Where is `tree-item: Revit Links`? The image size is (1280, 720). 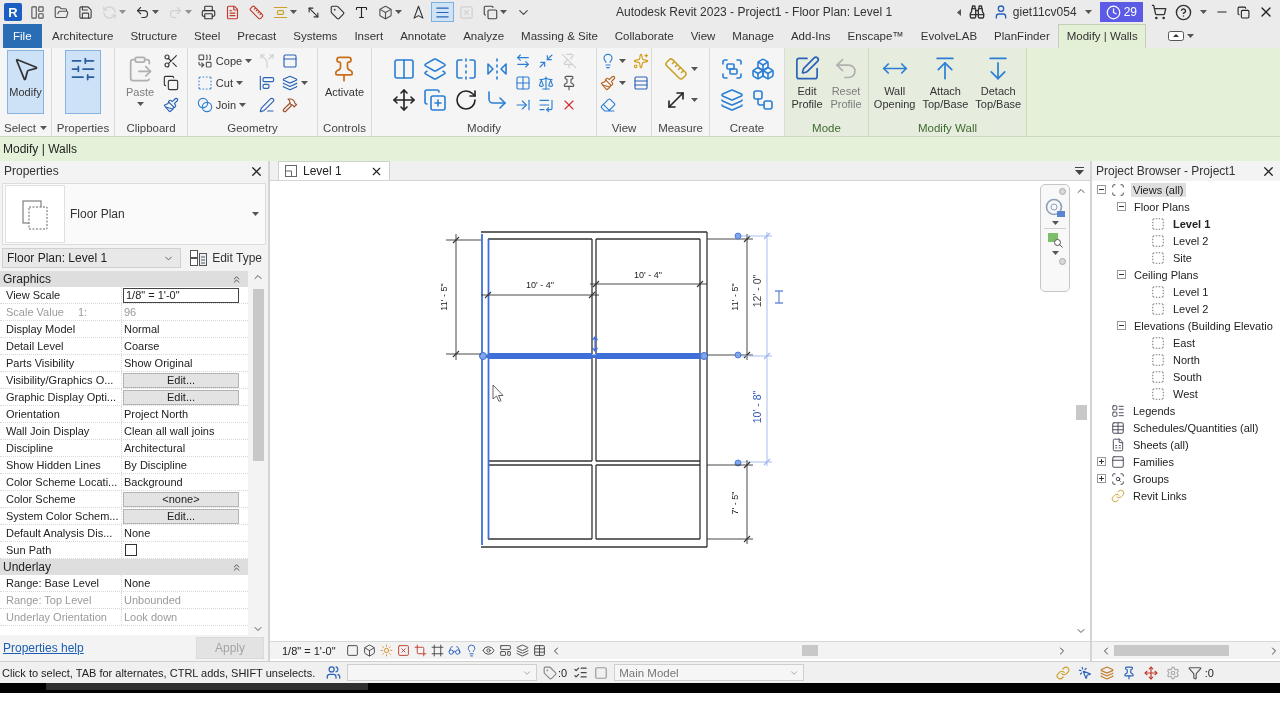 tree-item: Revit Links is located at coordinates (1160, 495).